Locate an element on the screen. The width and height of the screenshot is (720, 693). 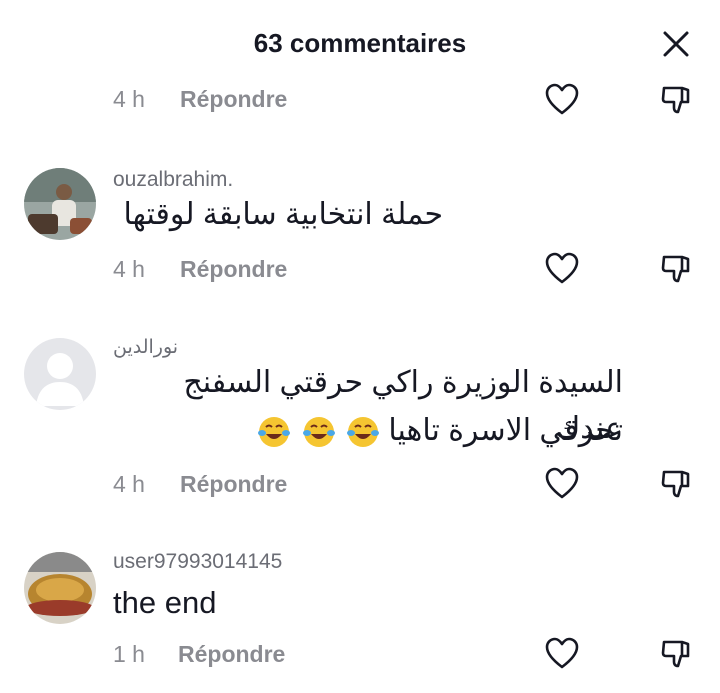
comments-header: 63 commentaires is located at coordinates (360, 40).